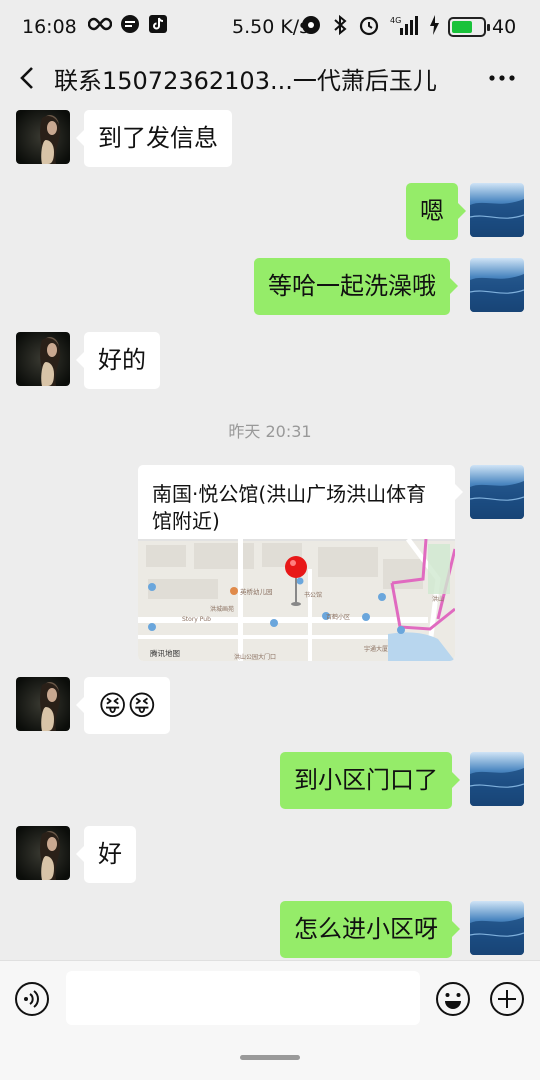  I want to click on more-dots-icon, so click(502, 78).